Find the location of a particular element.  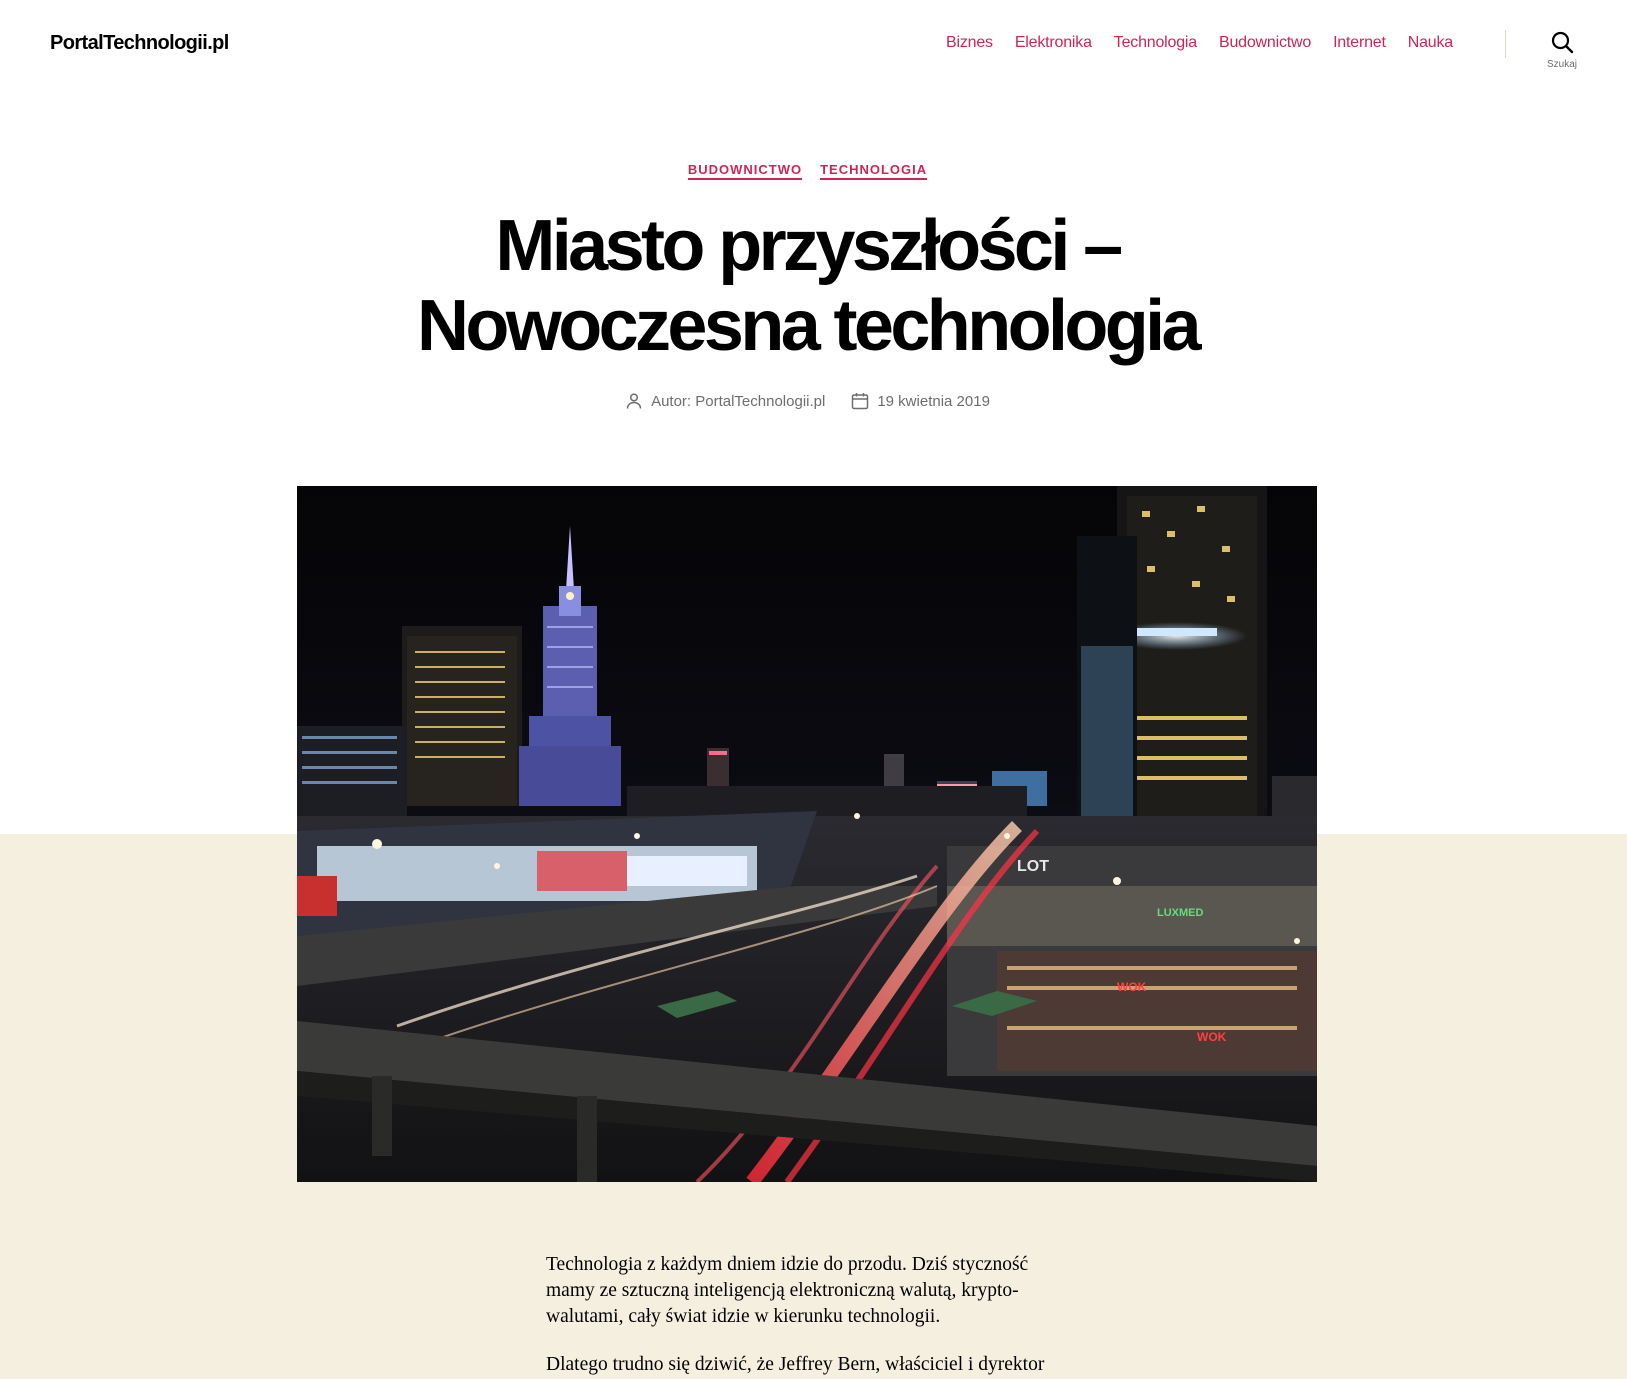

person-icon is located at coordinates (634, 401).